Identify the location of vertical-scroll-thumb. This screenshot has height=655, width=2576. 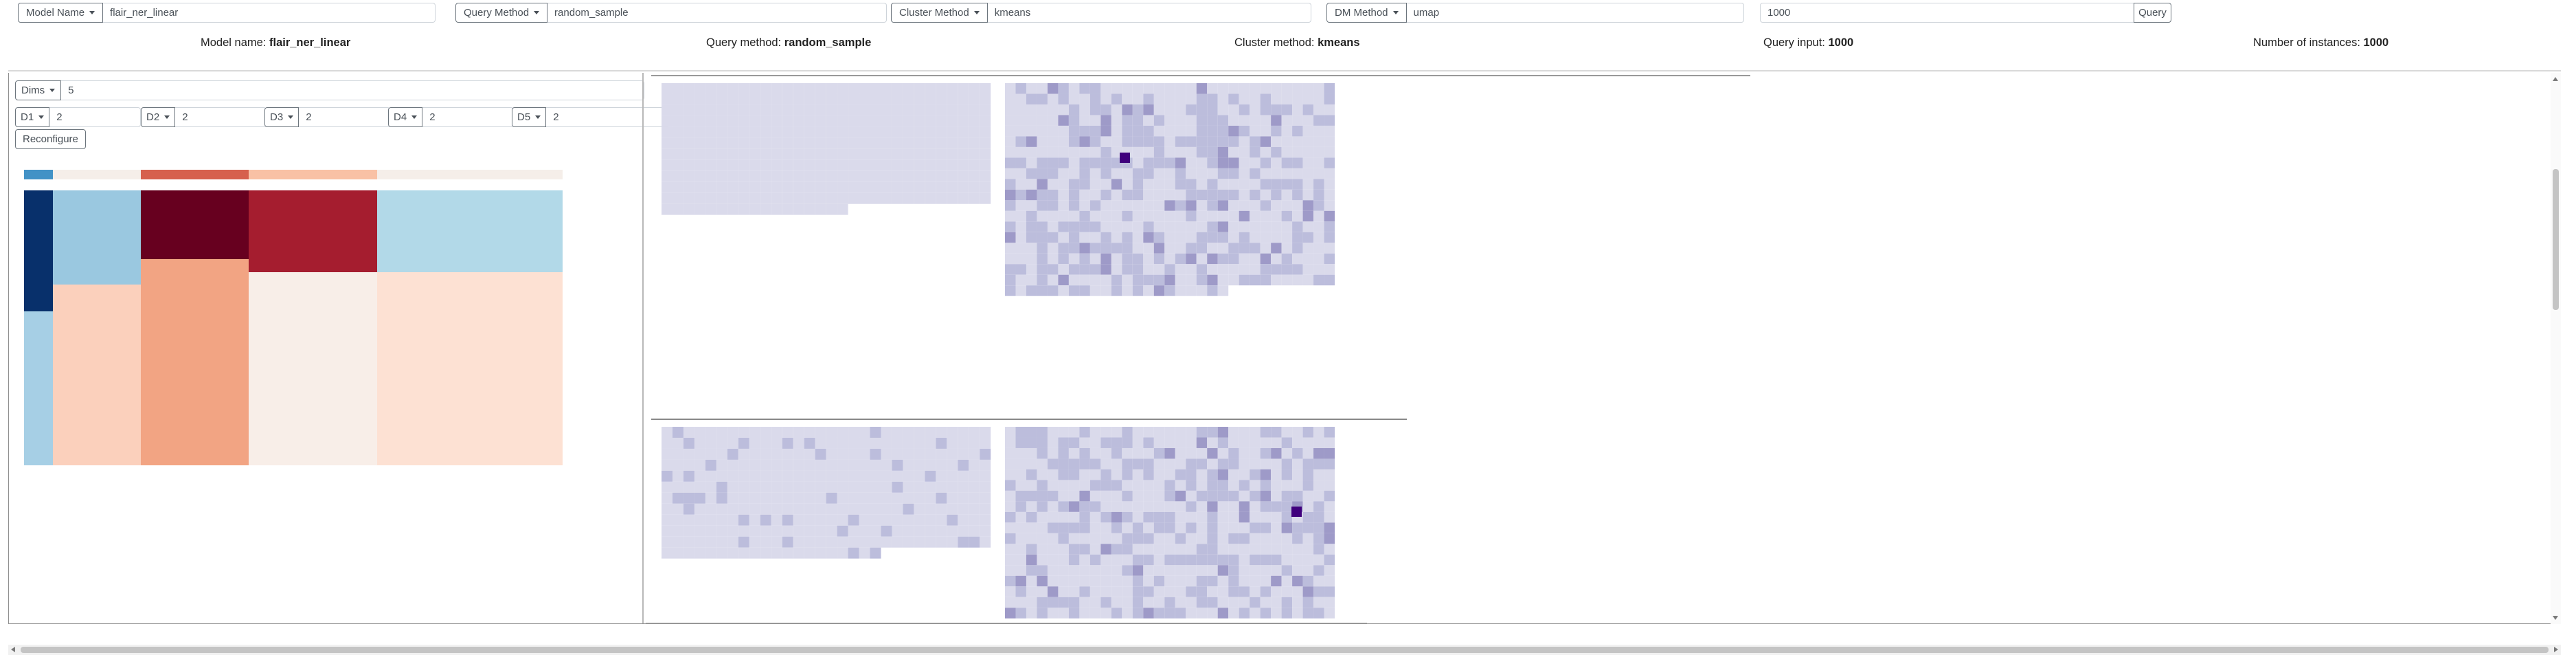
(2556, 239).